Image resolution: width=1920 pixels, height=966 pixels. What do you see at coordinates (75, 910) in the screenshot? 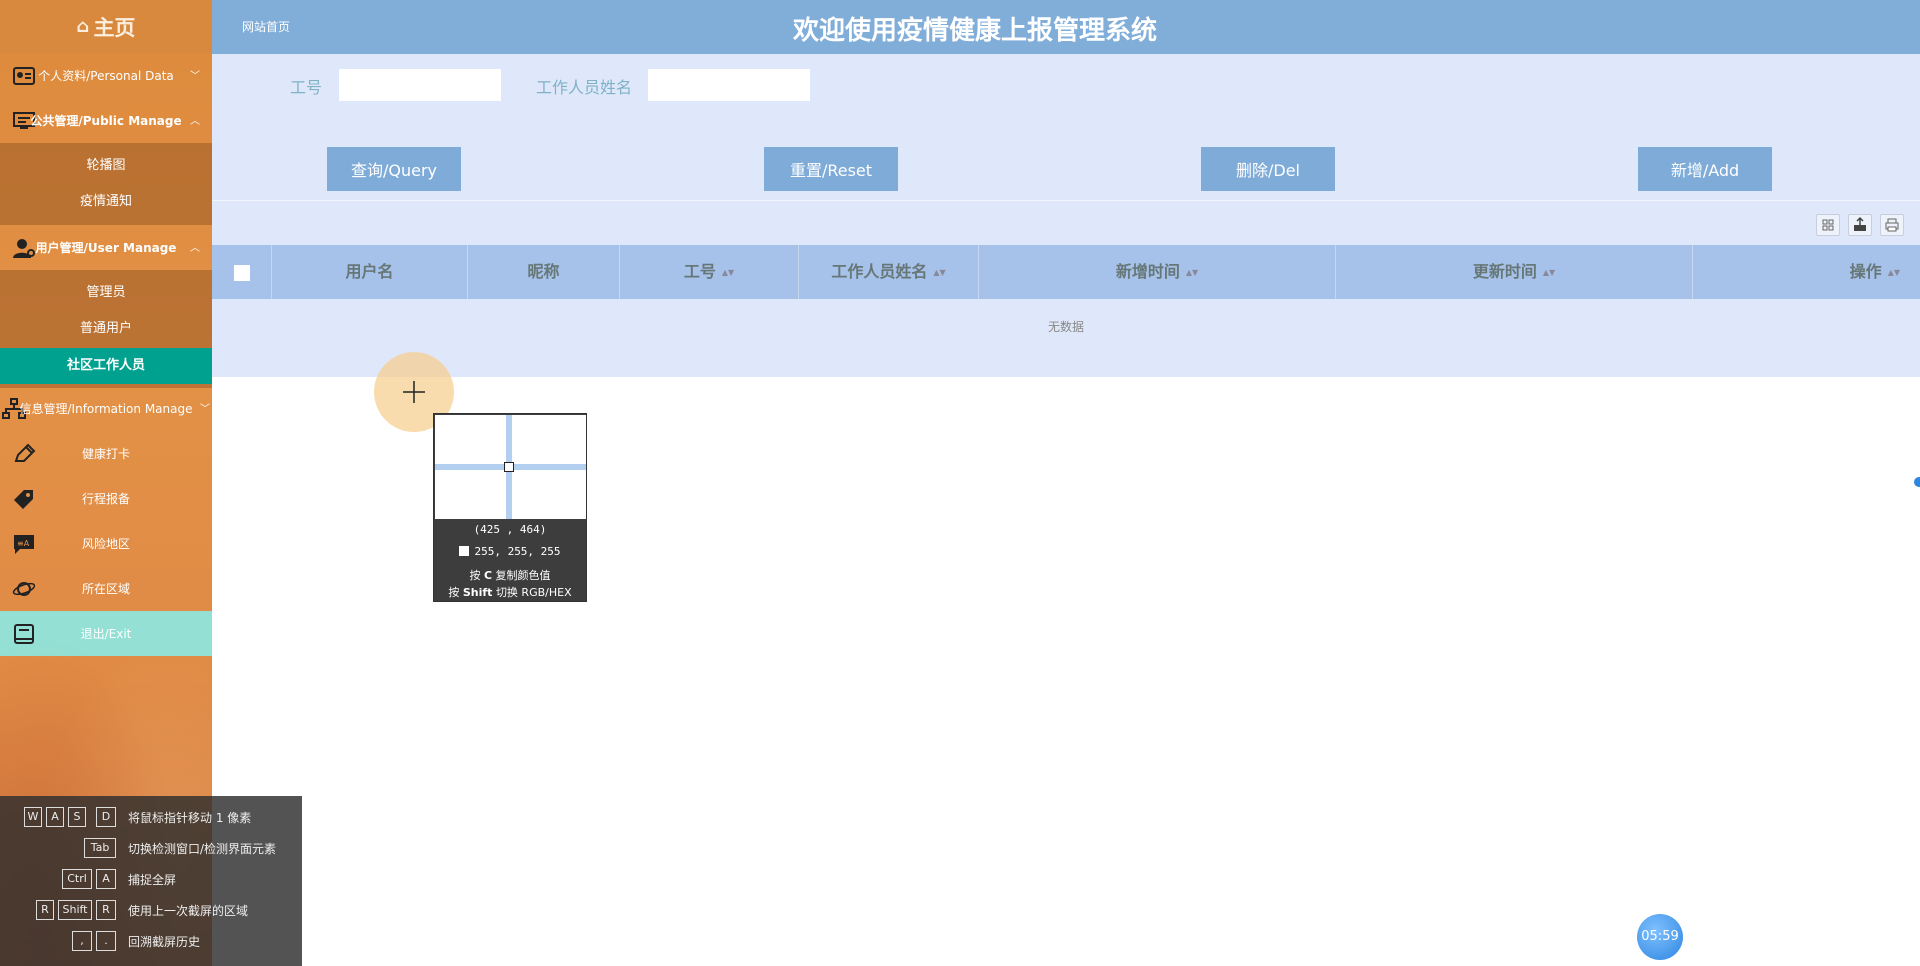
I see `key-cap: Shift` at bounding box center [75, 910].